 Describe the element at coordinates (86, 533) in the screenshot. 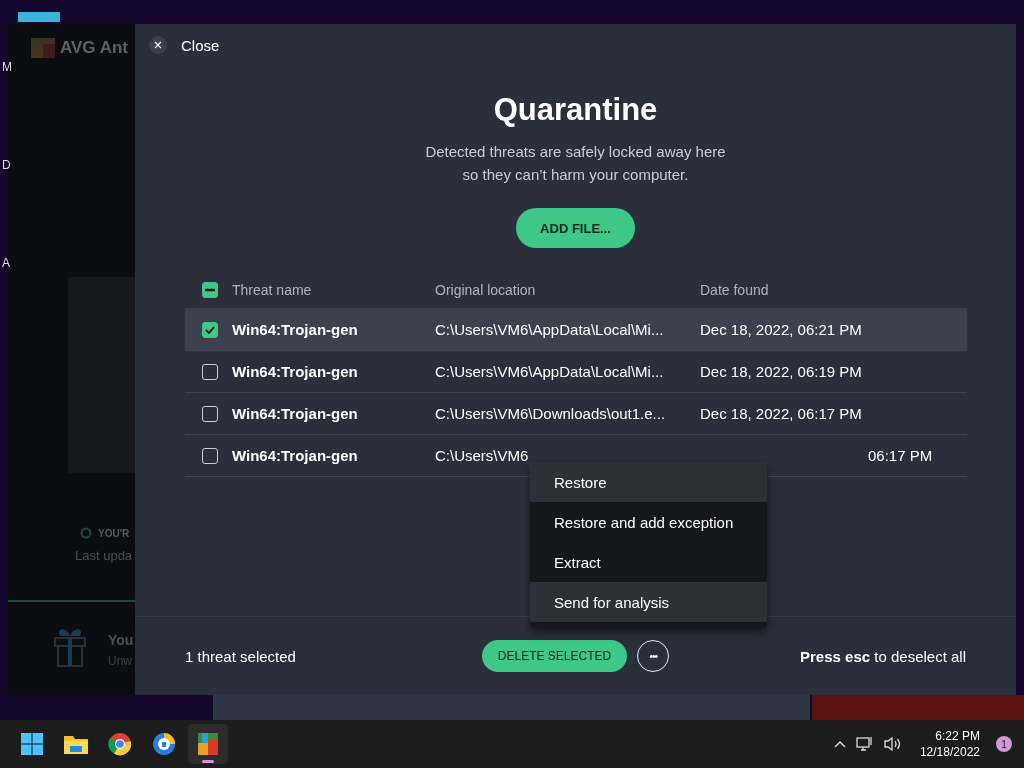

I see `refresh-icon` at that location.